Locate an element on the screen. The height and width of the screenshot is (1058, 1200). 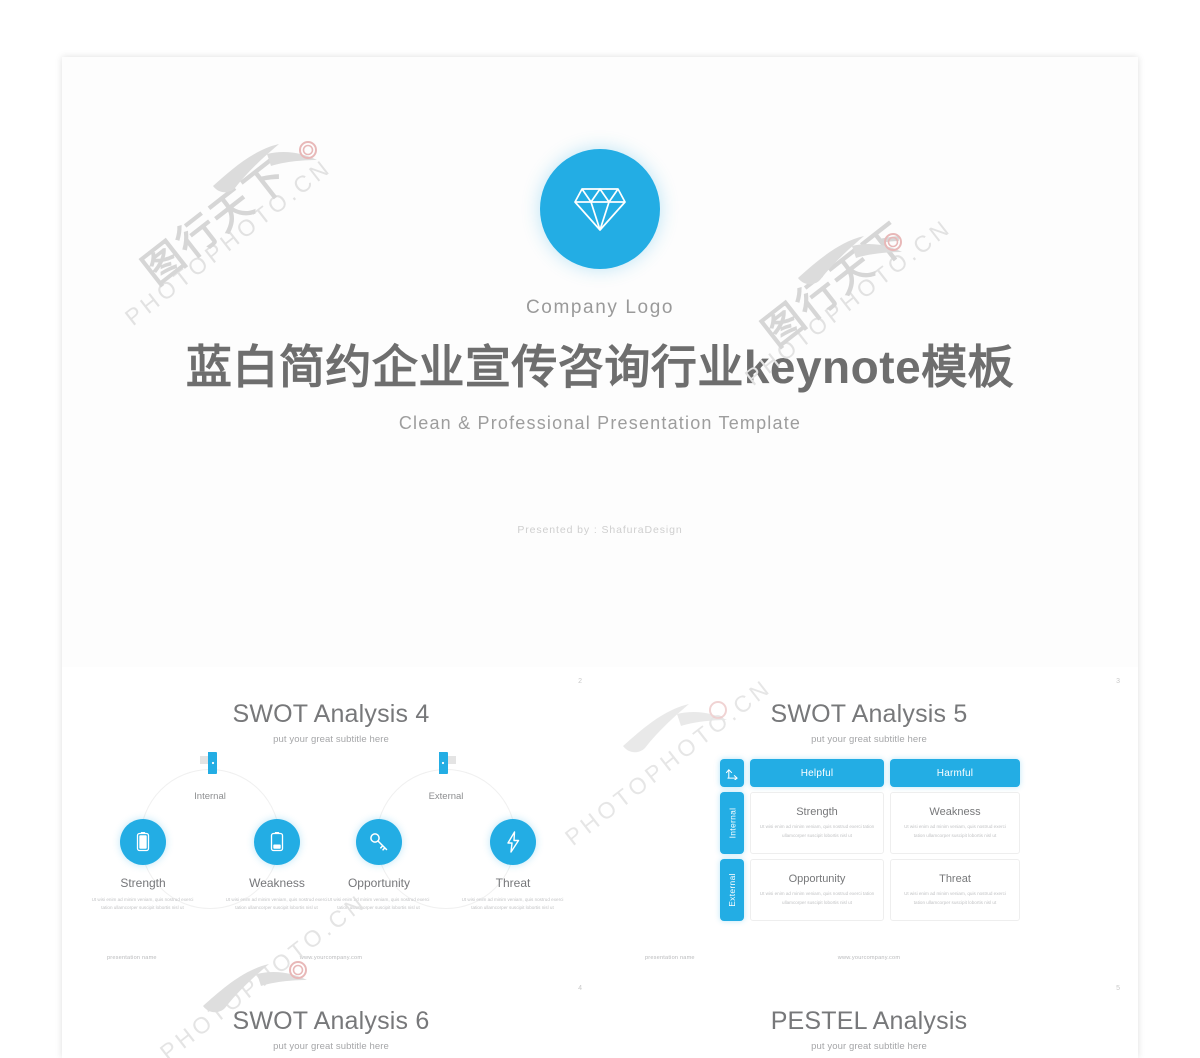
matrix-row-header-internal: Internal is located at coordinates (732, 823).